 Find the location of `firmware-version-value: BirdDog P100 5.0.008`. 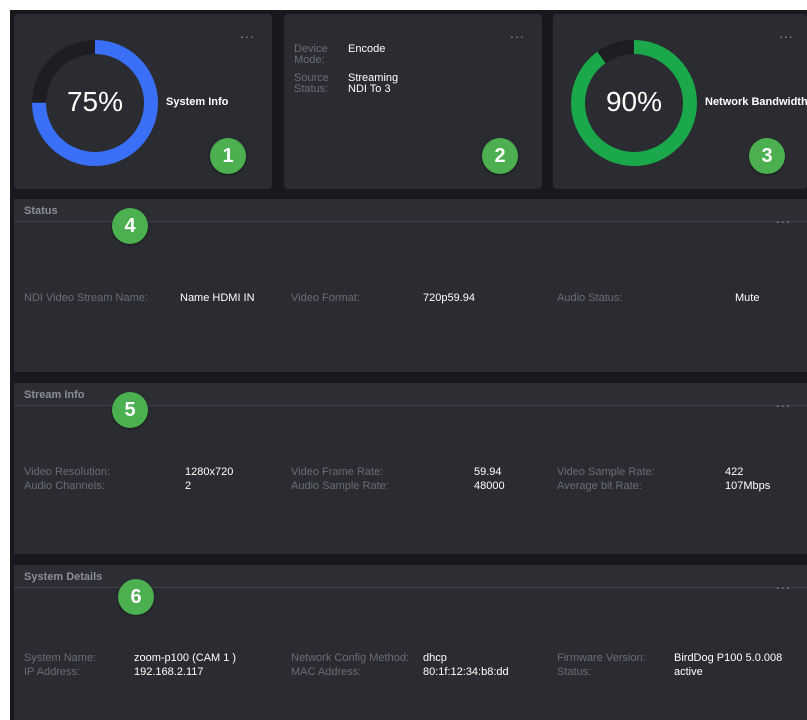

firmware-version-value: BirdDog P100 5.0.008 is located at coordinates (728, 658).